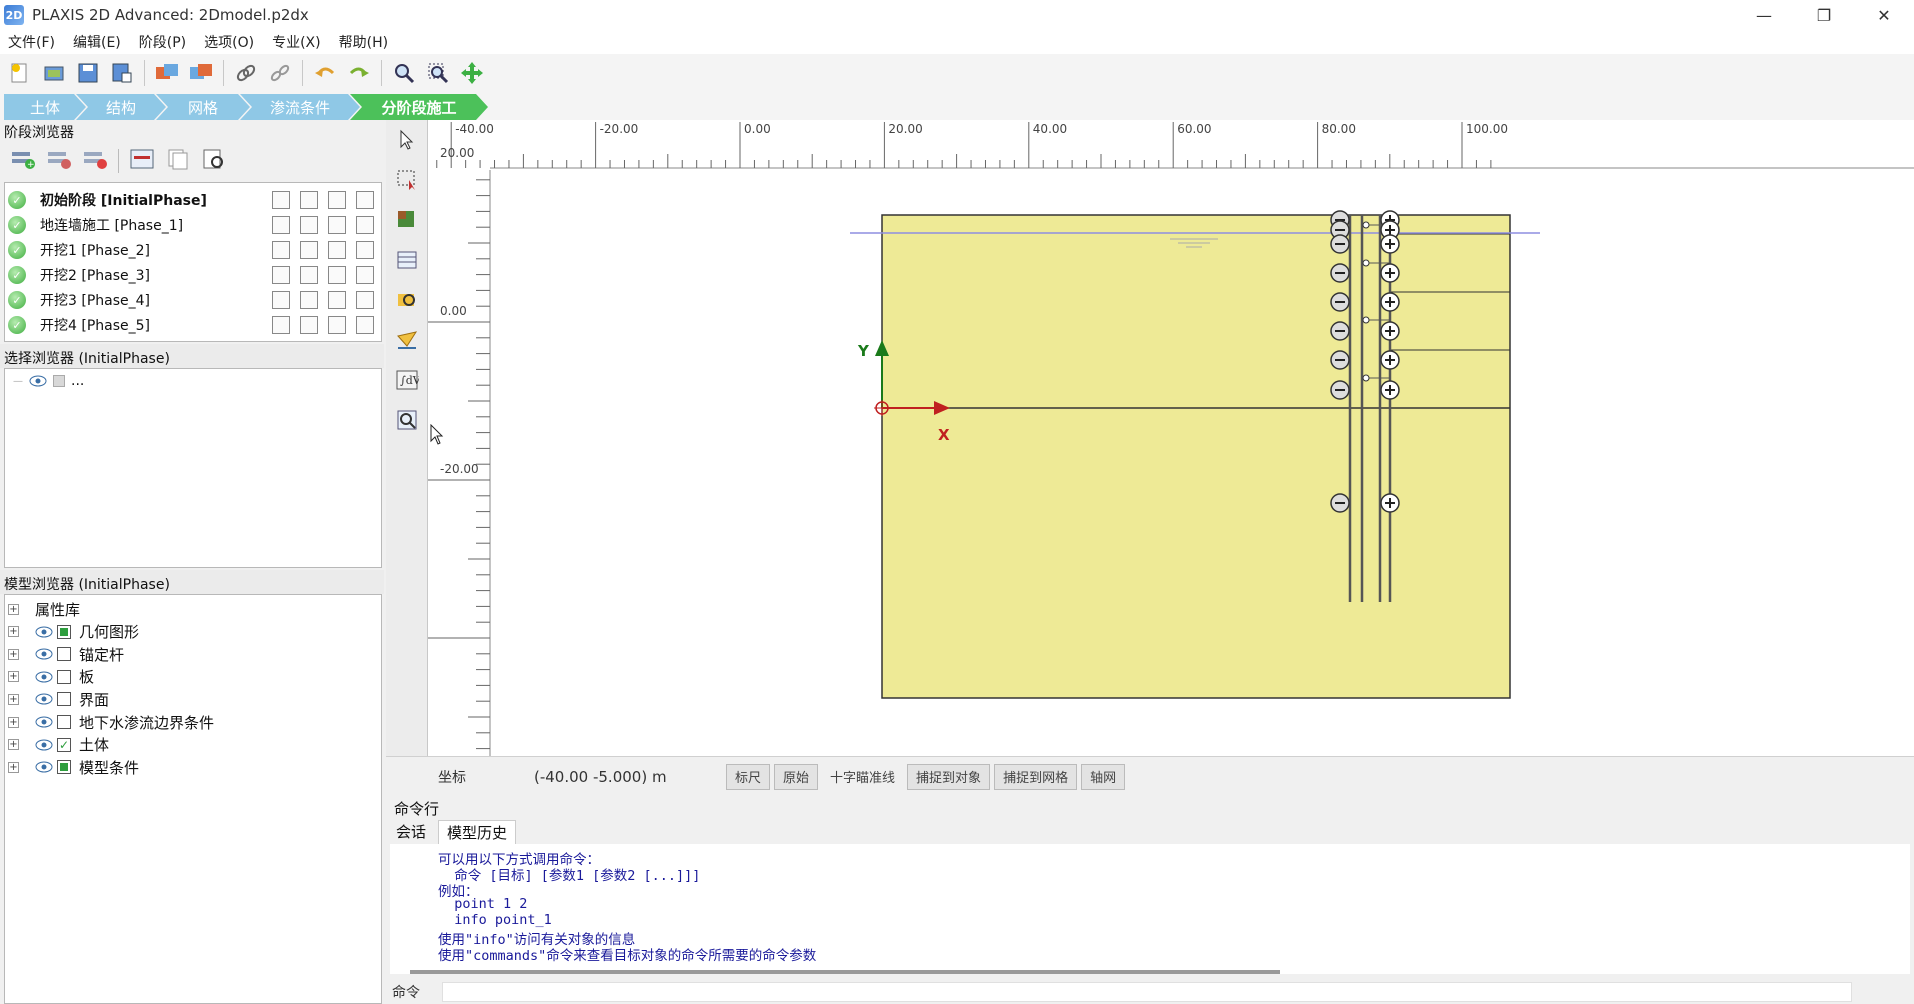 The image size is (1914, 1004). Describe the element at coordinates (300, 107) in the screenshot. I see `tab-flow-conditions: 渗流条件` at that location.